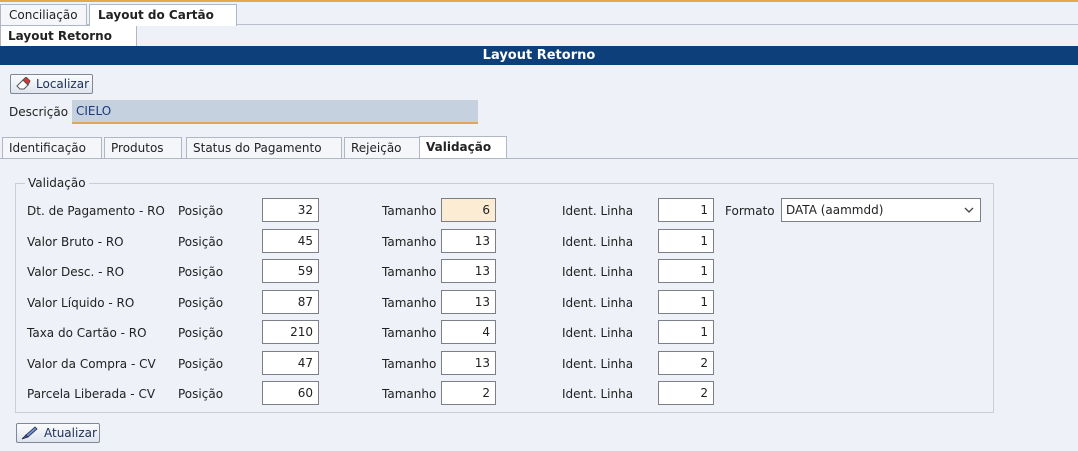 This screenshot has width=1078, height=451. I want to click on row-label: Parcela Liberada - CV, so click(91, 394).